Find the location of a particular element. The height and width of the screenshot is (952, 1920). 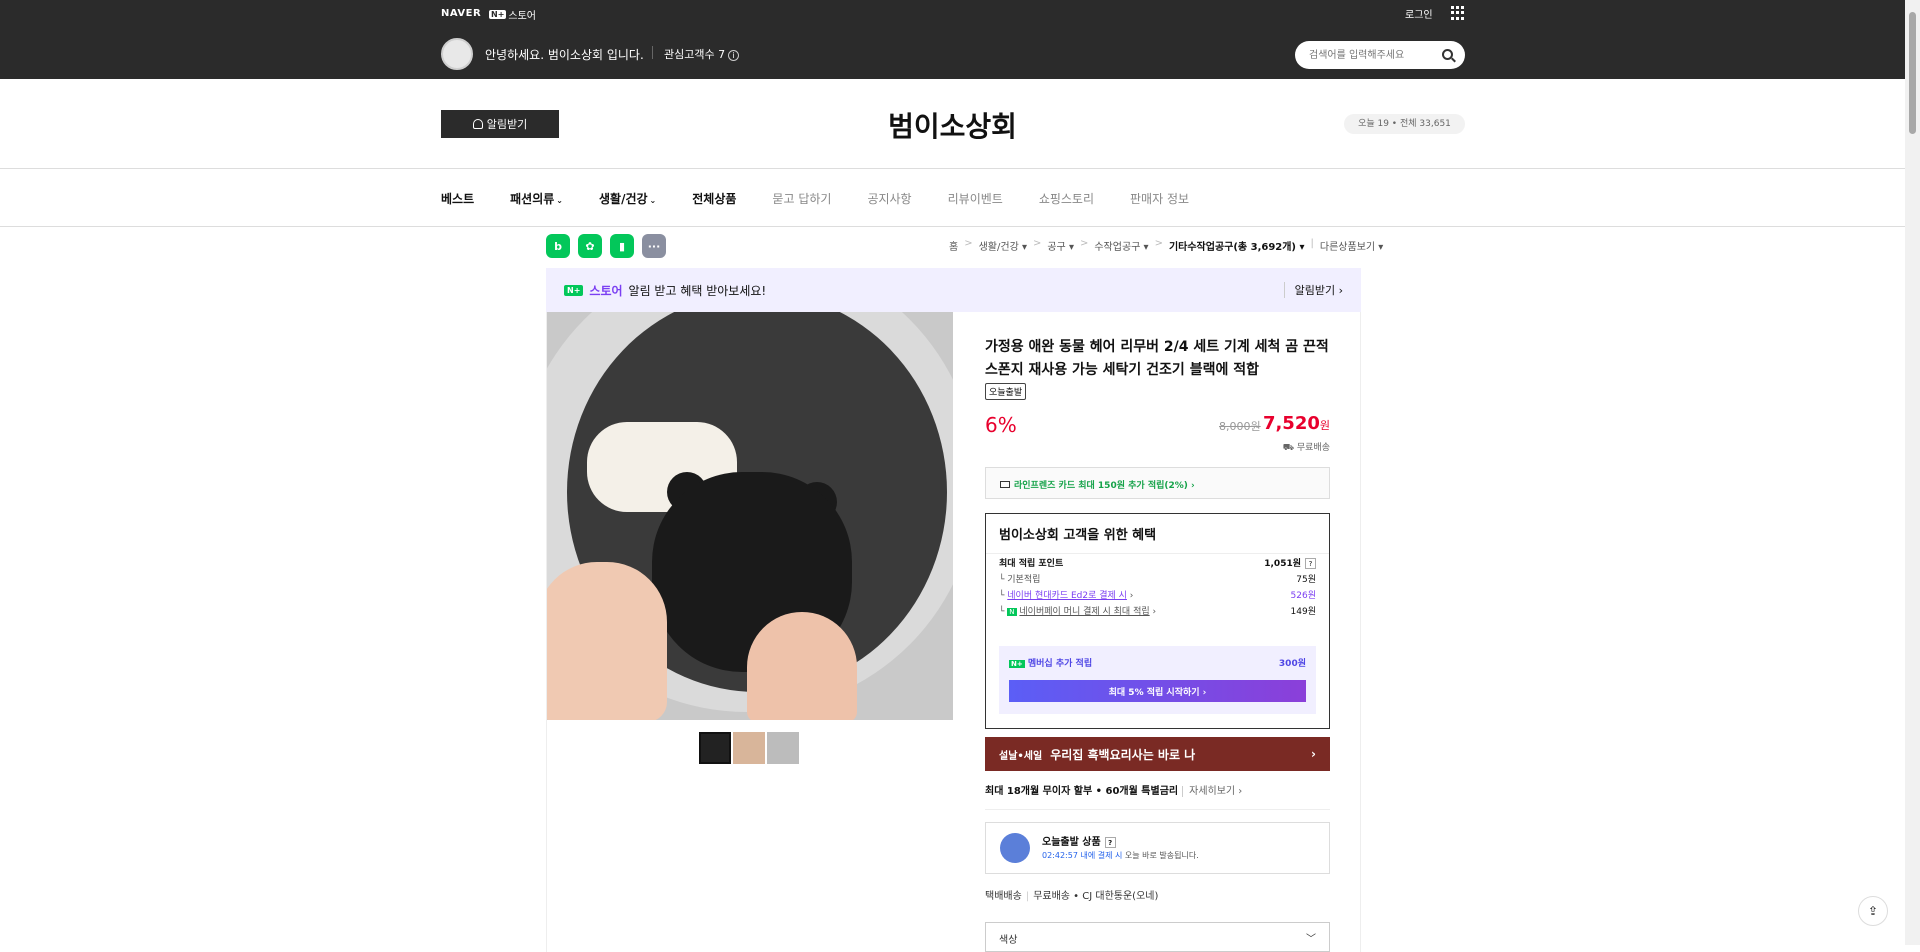

bookmark-icon: ▮ is located at coordinates (622, 246).